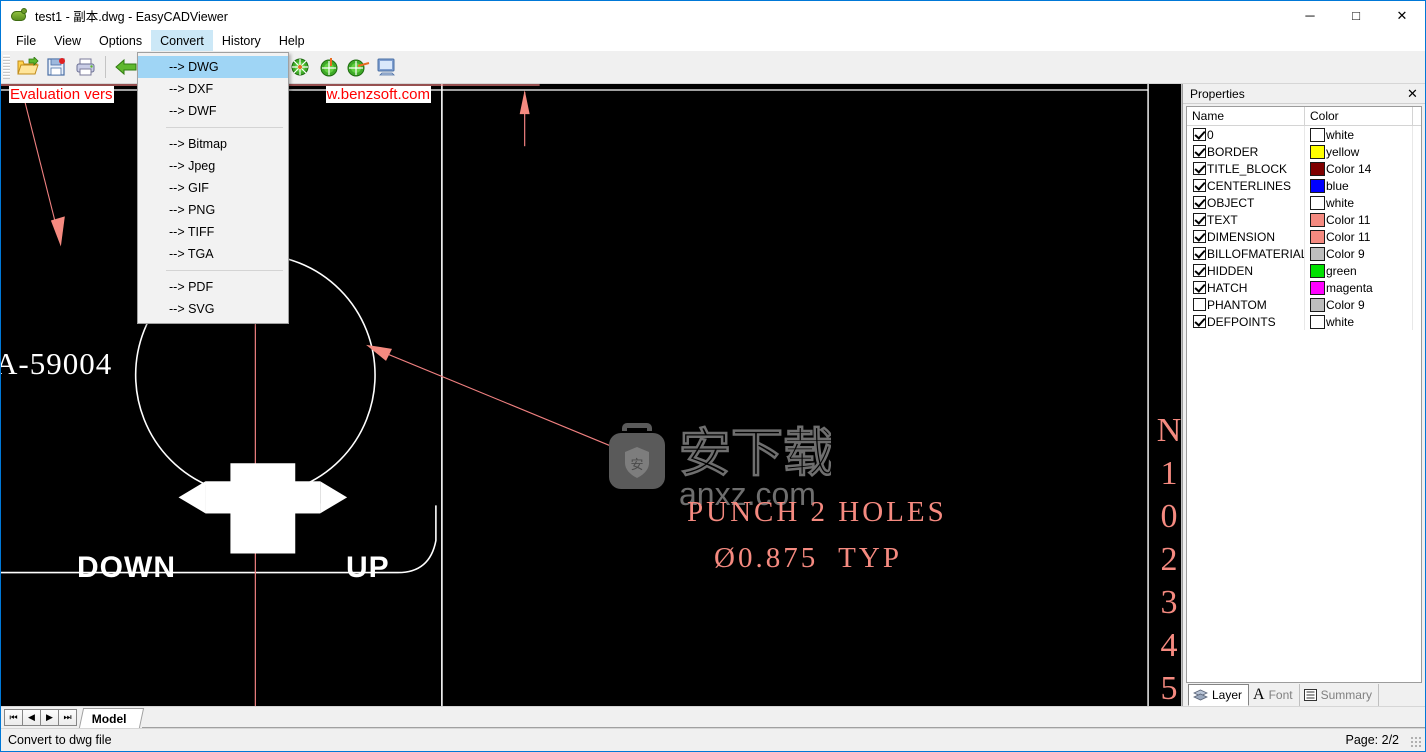 The image size is (1426, 752). I want to click on print-icon, so click(85, 67).